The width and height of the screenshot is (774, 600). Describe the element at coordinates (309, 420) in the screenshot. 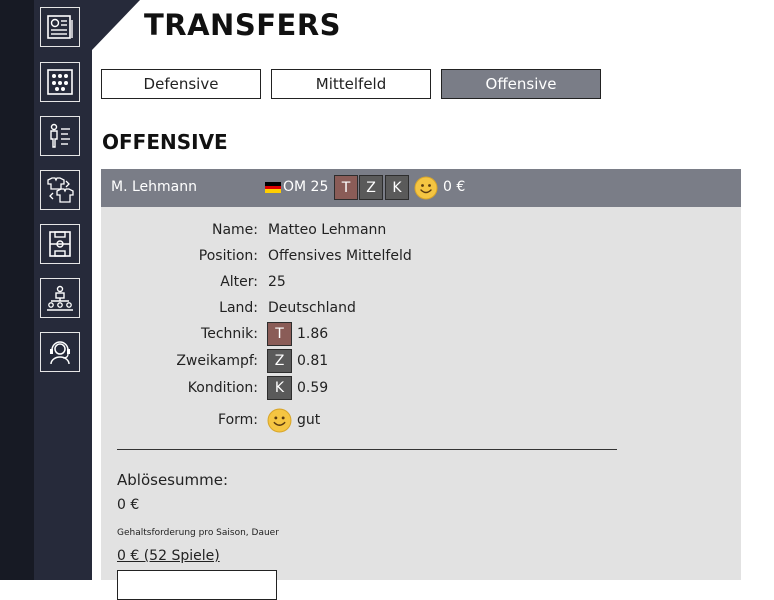

I see `form-value: gut` at that location.